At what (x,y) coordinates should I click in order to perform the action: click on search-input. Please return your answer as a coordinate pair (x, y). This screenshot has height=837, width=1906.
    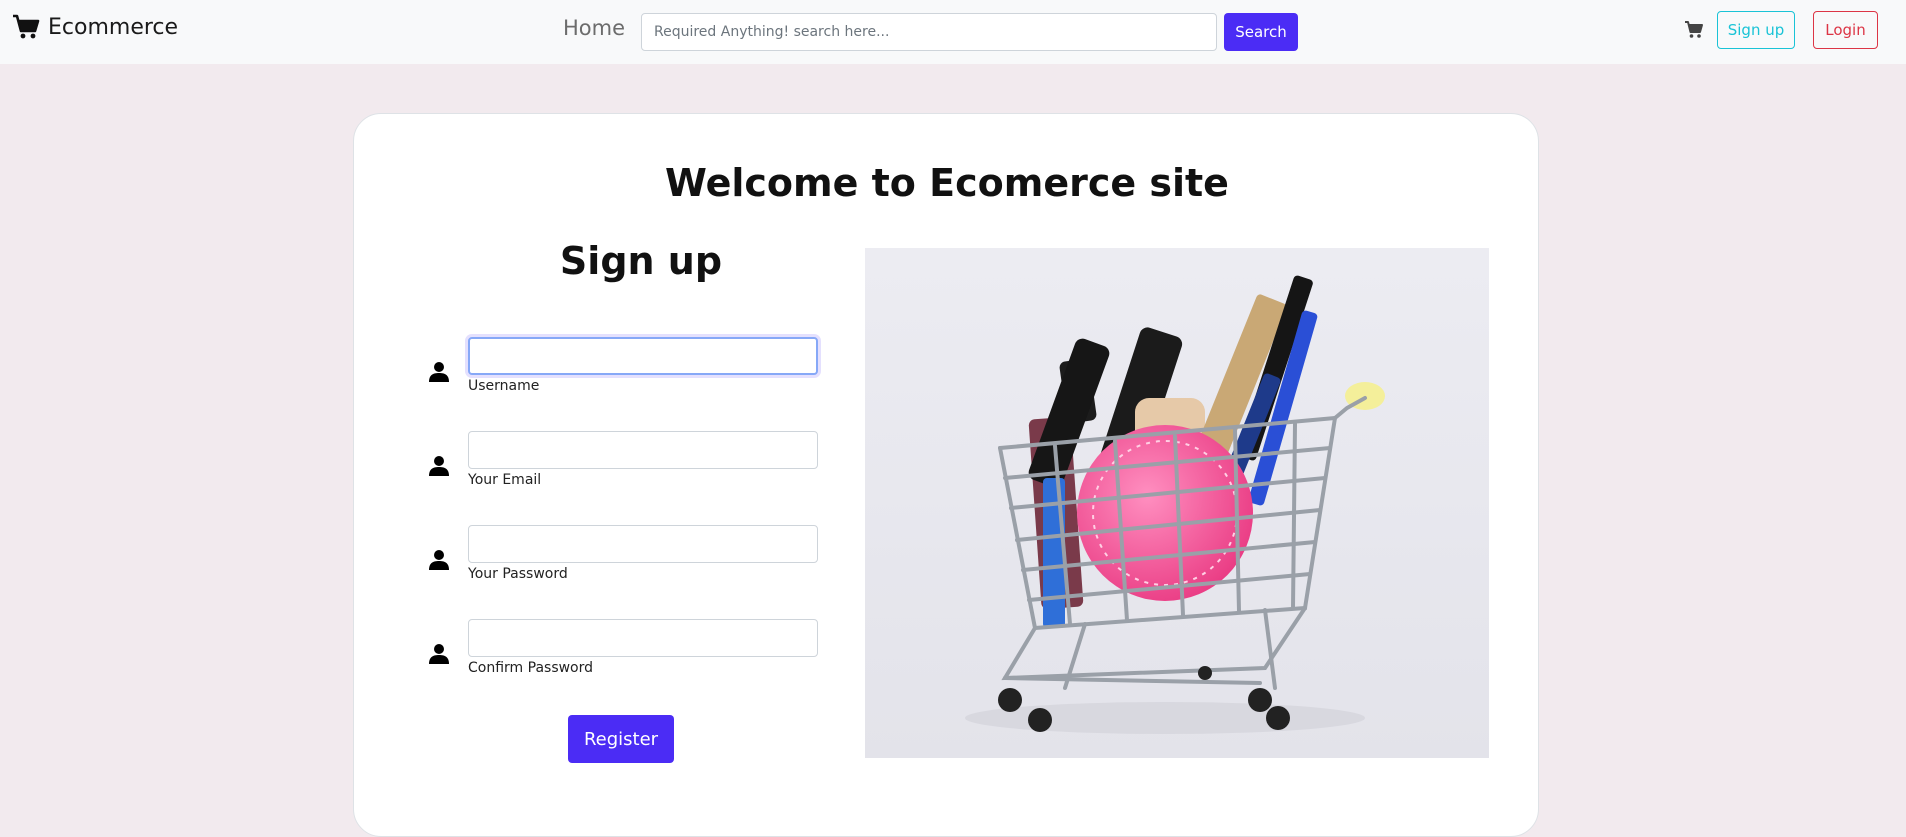
    Looking at the image, I should click on (929, 32).